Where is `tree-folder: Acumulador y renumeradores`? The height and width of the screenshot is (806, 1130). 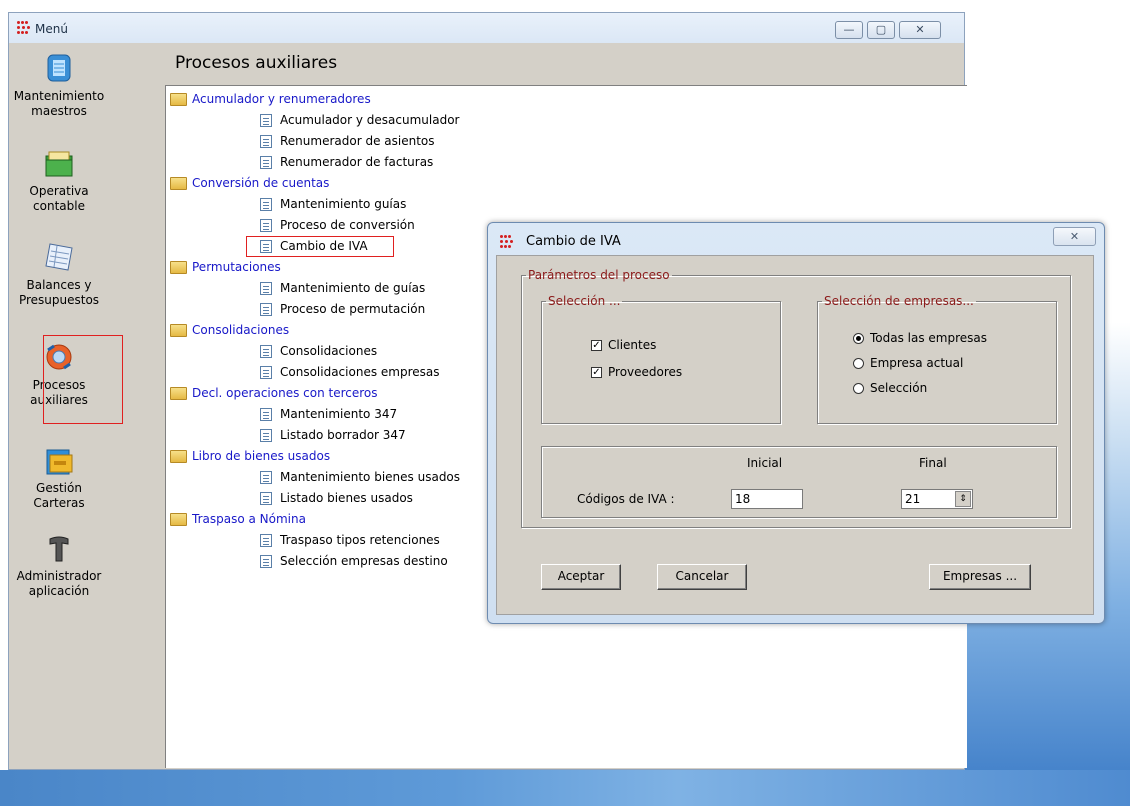 tree-folder: Acumulador y renumeradores is located at coordinates (270, 99).